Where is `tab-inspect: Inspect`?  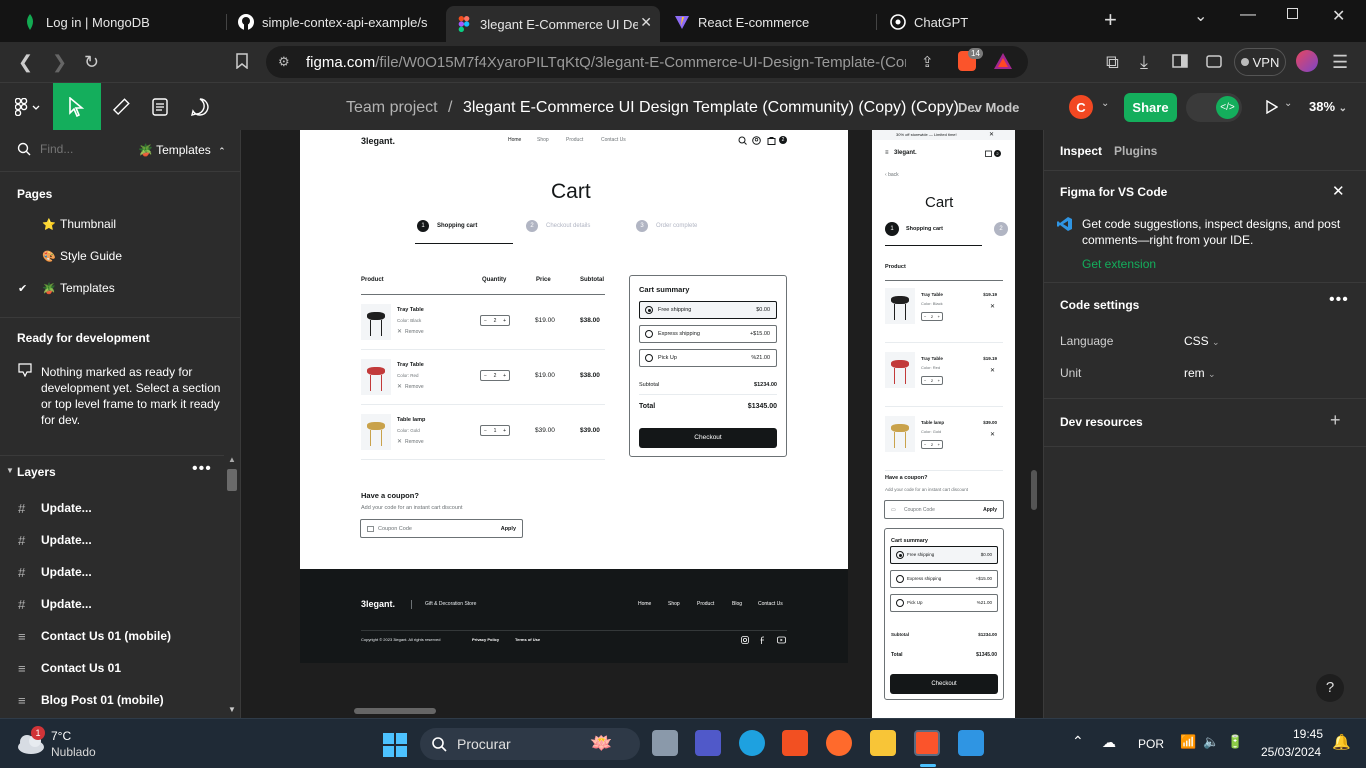 tab-inspect: Inspect is located at coordinates (1081, 151).